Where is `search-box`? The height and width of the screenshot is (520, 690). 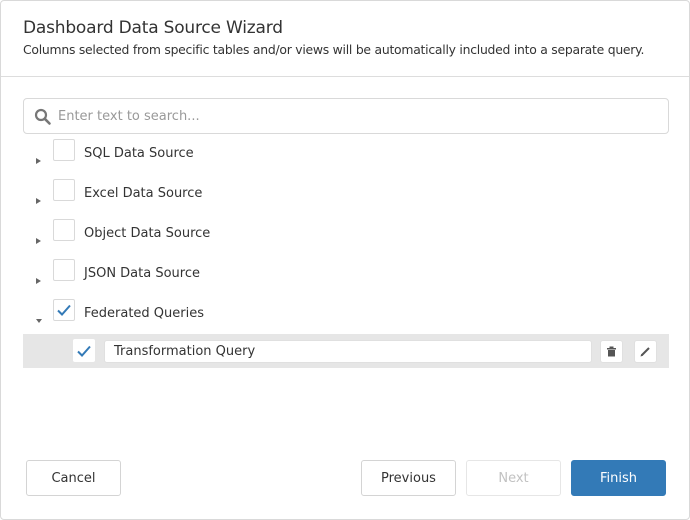 search-box is located at coordinates (346, 116).